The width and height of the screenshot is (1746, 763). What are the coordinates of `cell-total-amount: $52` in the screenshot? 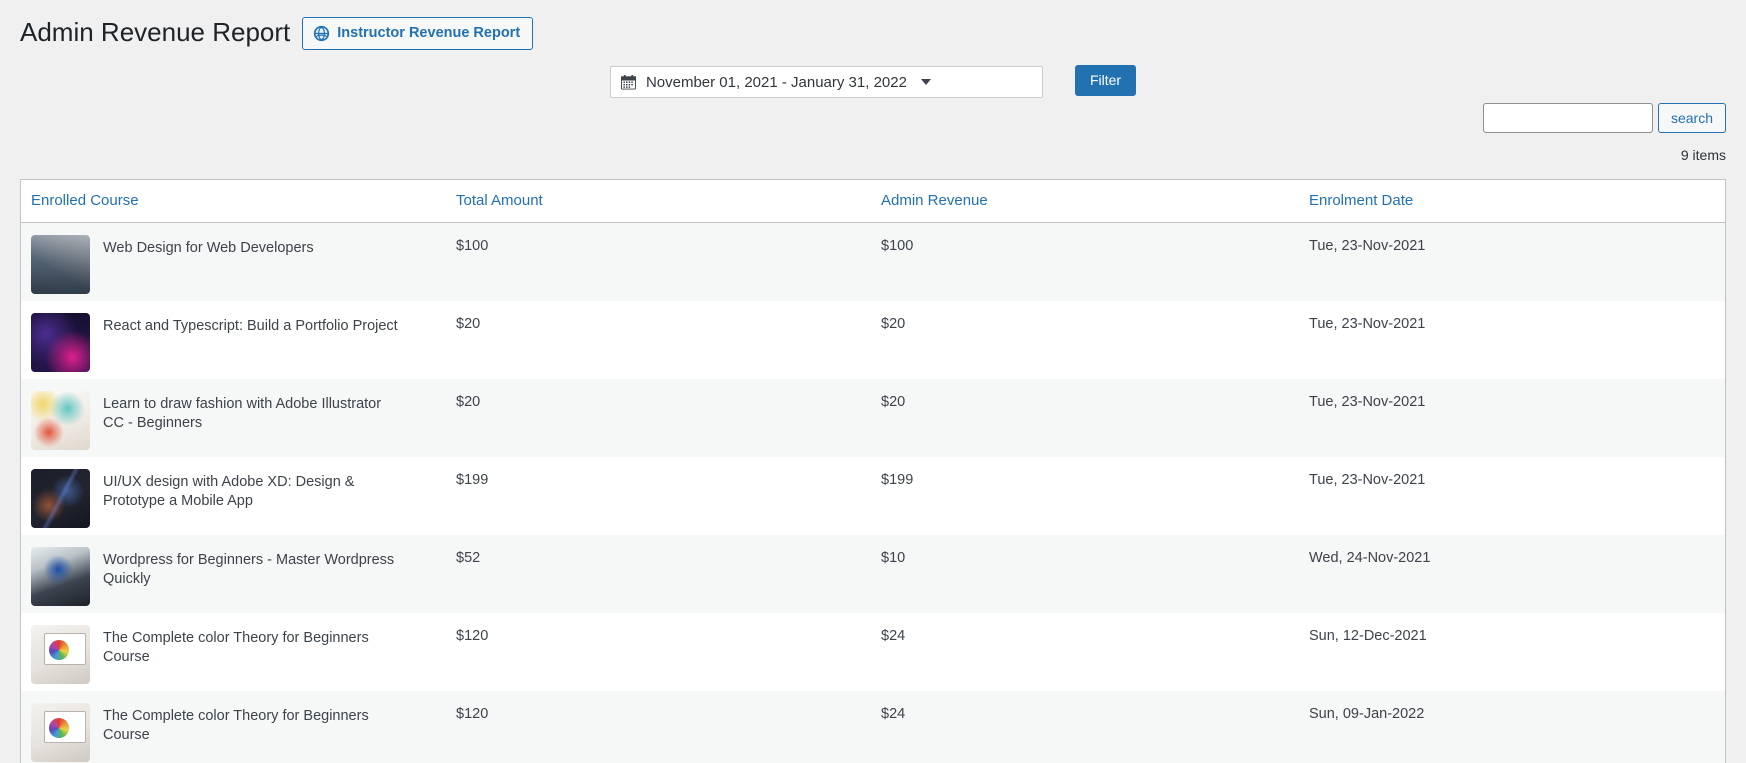 It's located at (468, 557).